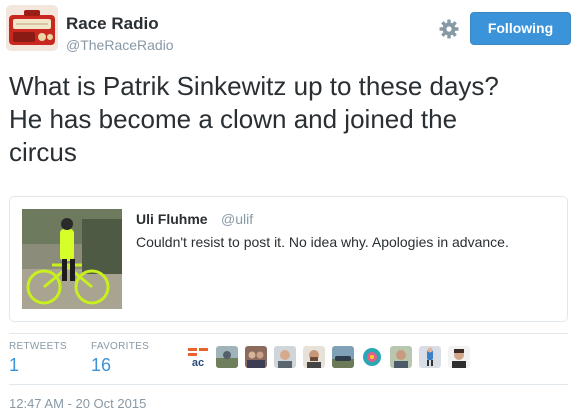 Image resolution: width=577 pixels, height=416 pixels. What do you see at coordinates (237, 219) in the screenshot?
I see `quoted-author-handle: @ulif` at bounding box center [237, 219].